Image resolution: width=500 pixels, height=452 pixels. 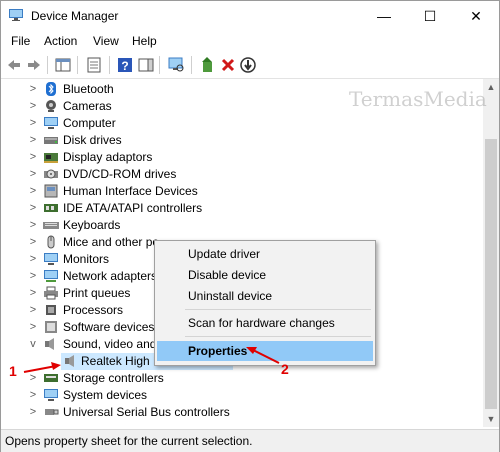 I want to click on annotation-step-1: 1, so click(x=13, y=371).